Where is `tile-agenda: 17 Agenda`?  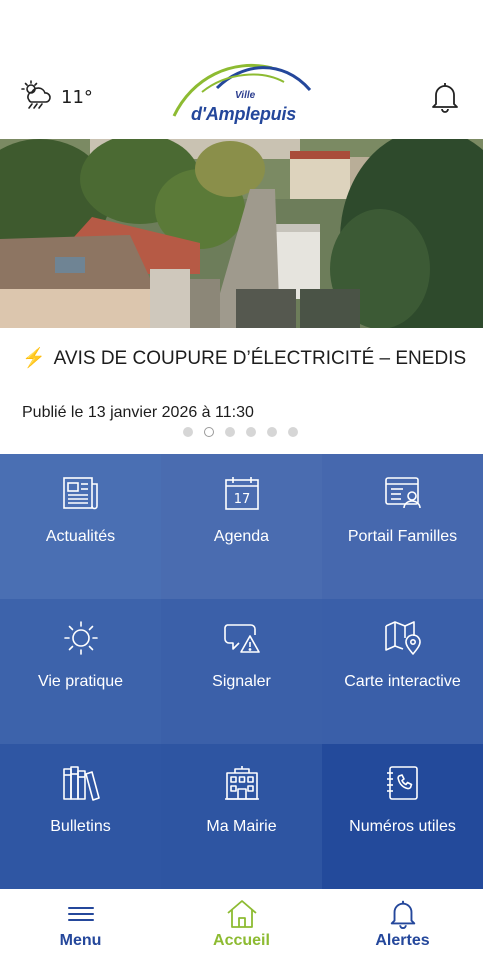 tile-agenda: 17 Agenda is located at coordinates (241, 526).